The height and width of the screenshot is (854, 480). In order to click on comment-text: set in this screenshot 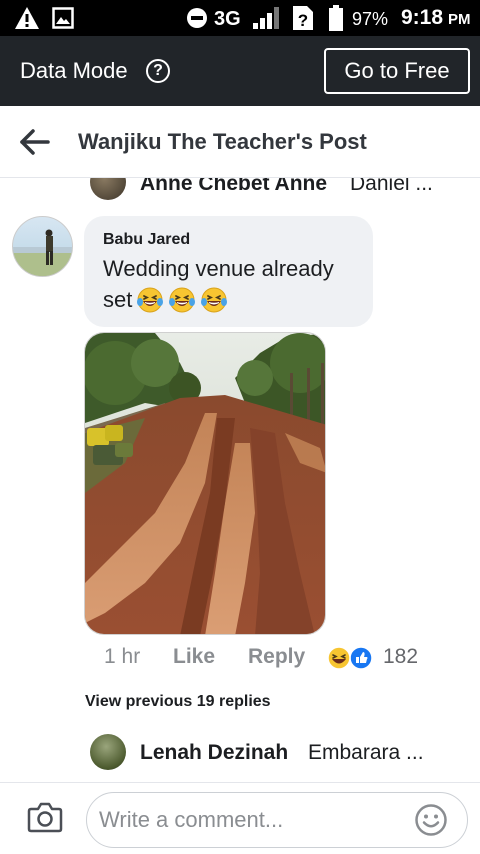, I will do `click(118, 299)`.